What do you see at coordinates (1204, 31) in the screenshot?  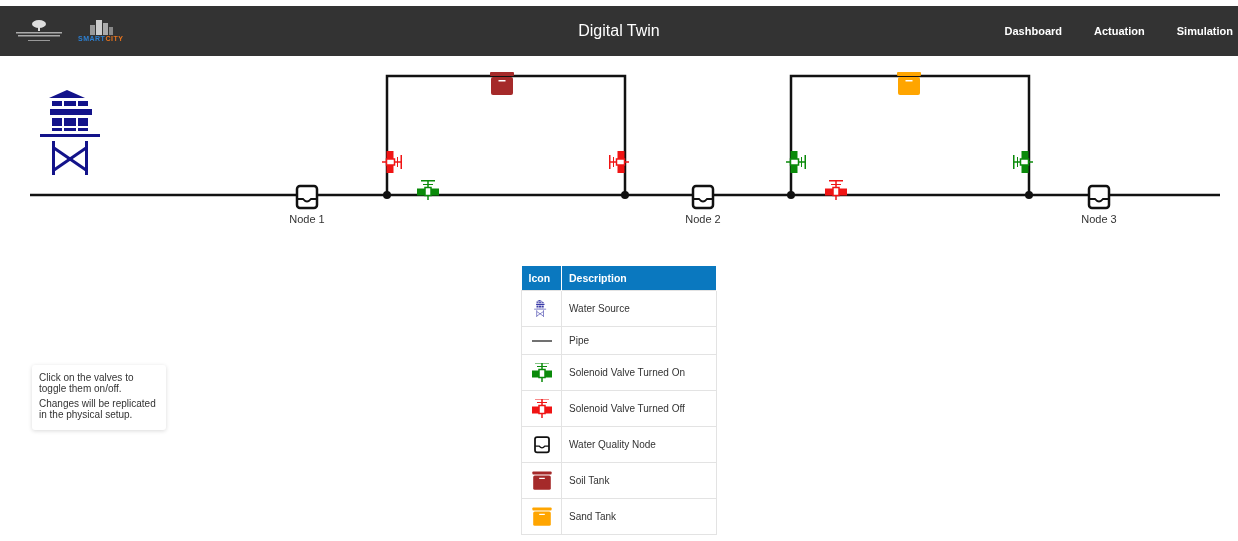 I see `nav-link: Simulation` at bounding box center [1204, 31].